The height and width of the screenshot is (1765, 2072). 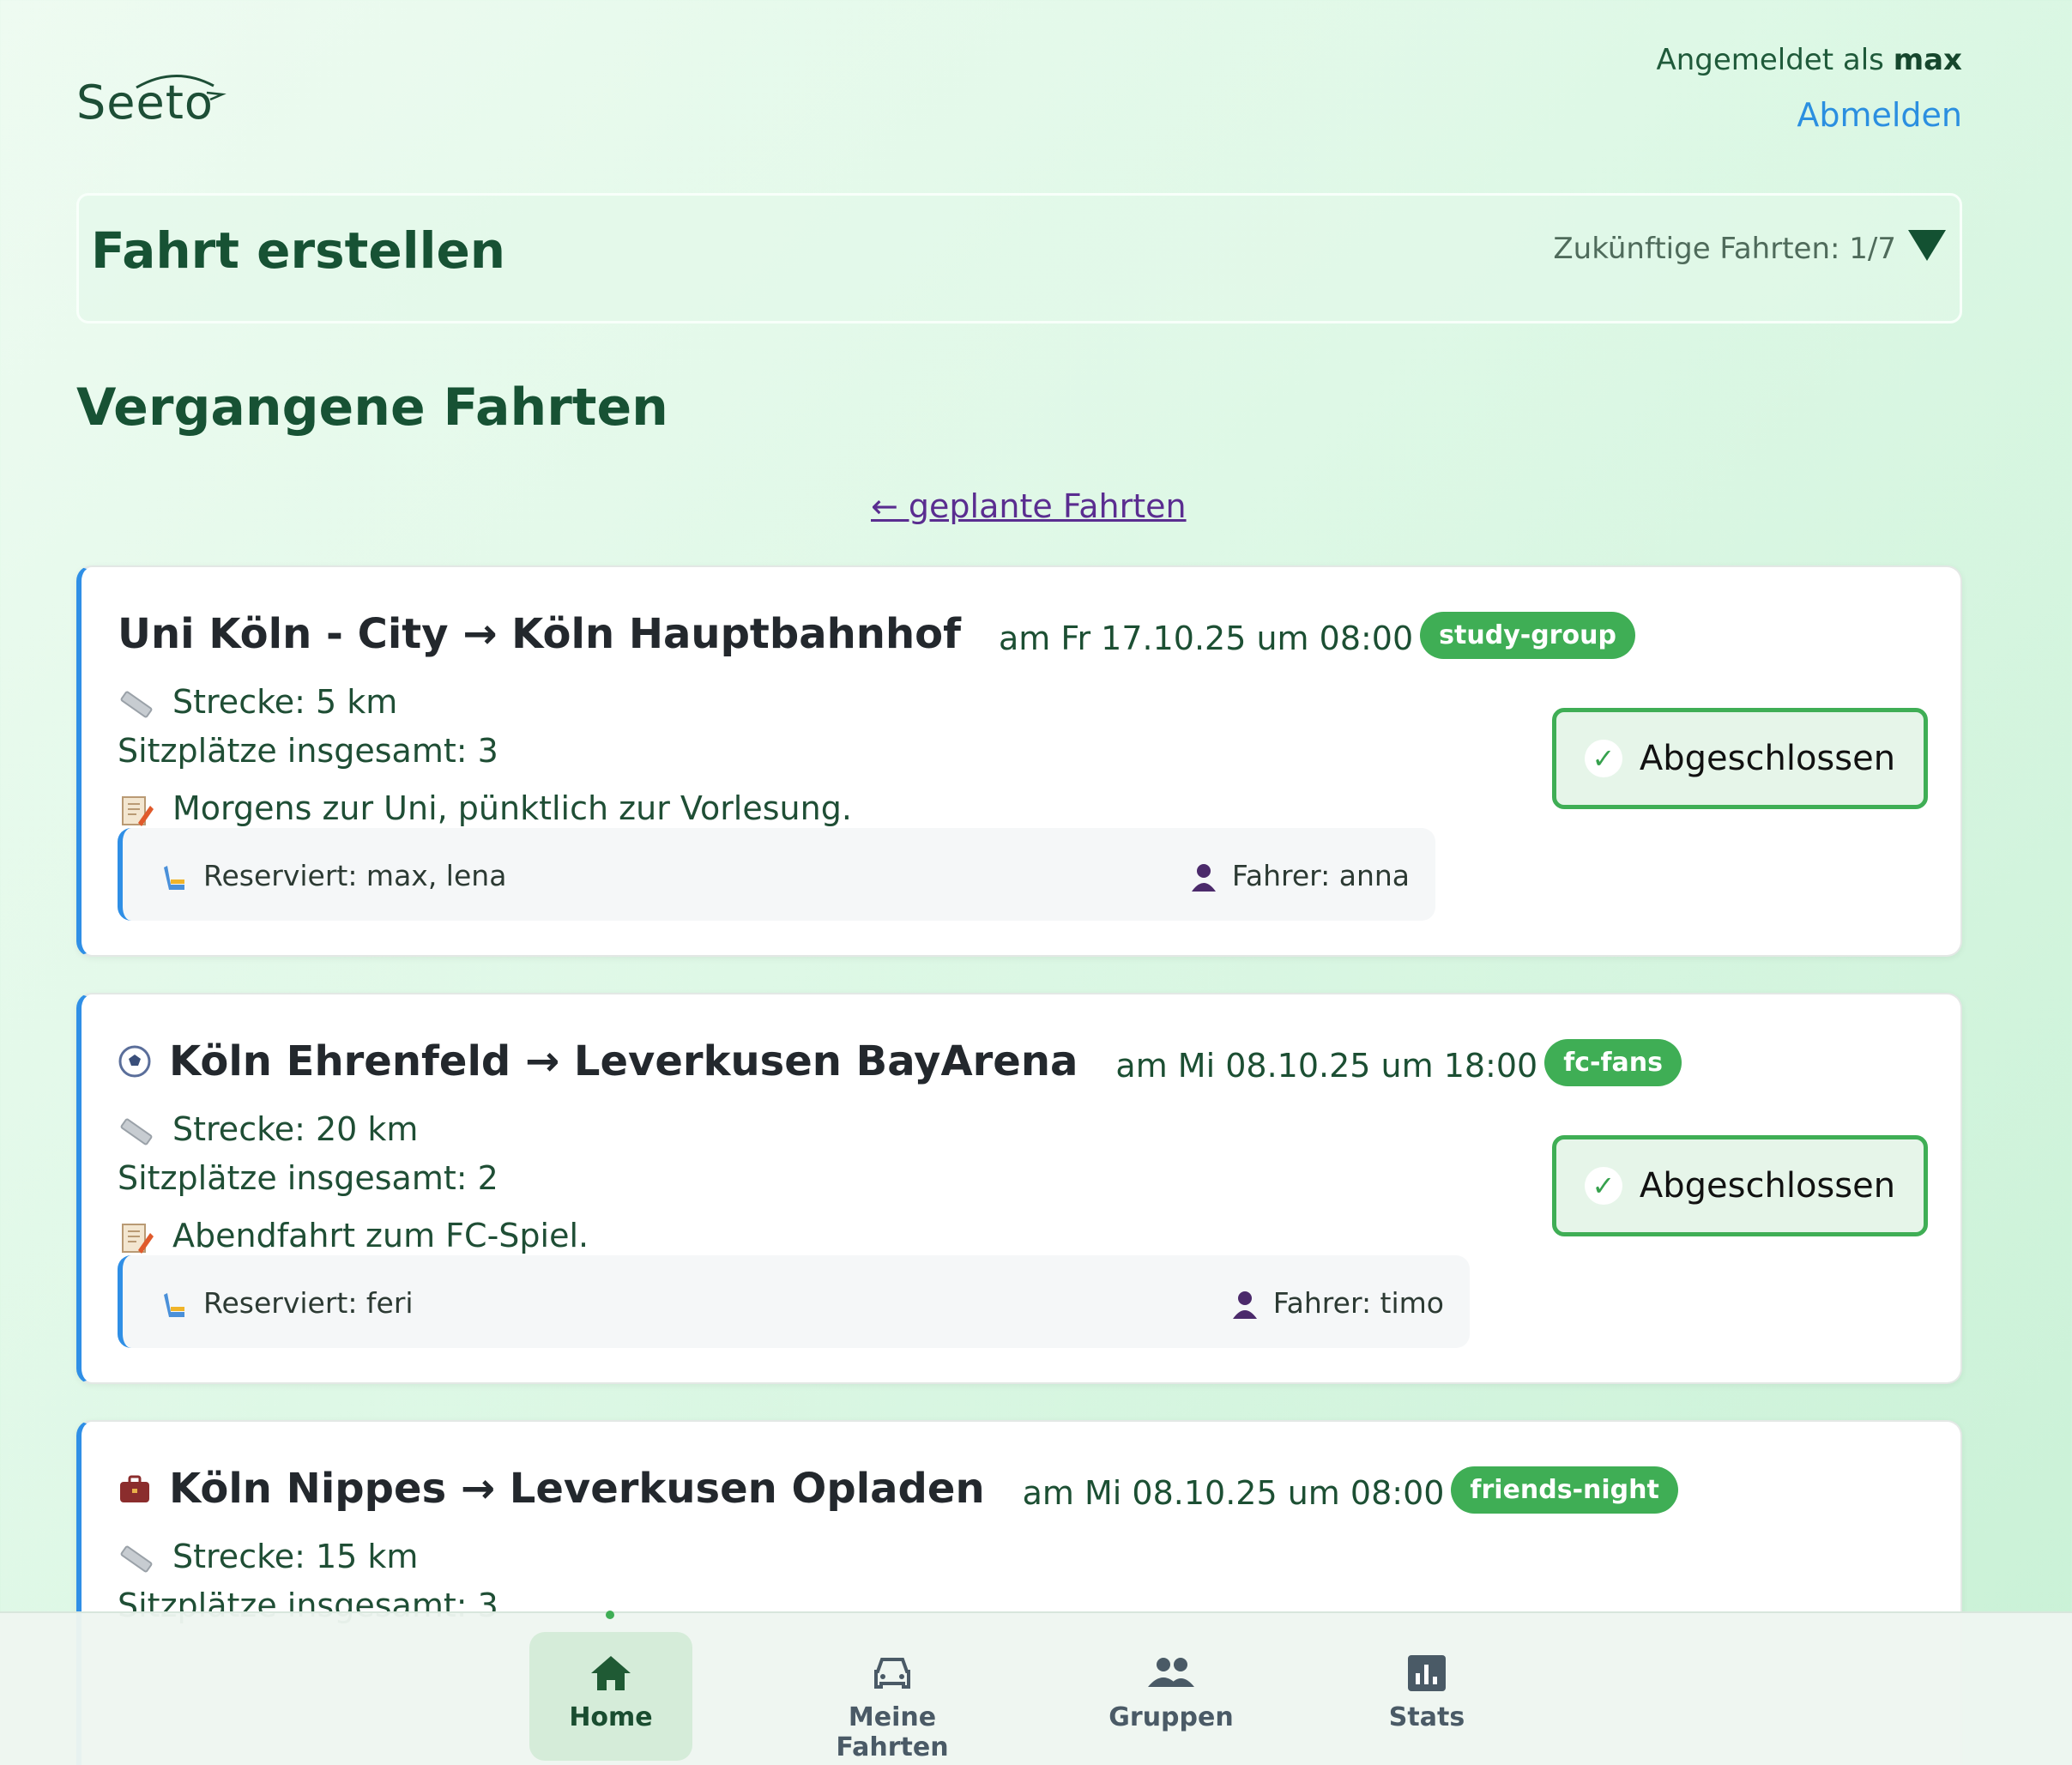 What do you see at coordinates (308, 1178) in the screenshot?
I see `ride-seats: Sitzplätze insgesamt: 2` at bounding box center [308, 1178].